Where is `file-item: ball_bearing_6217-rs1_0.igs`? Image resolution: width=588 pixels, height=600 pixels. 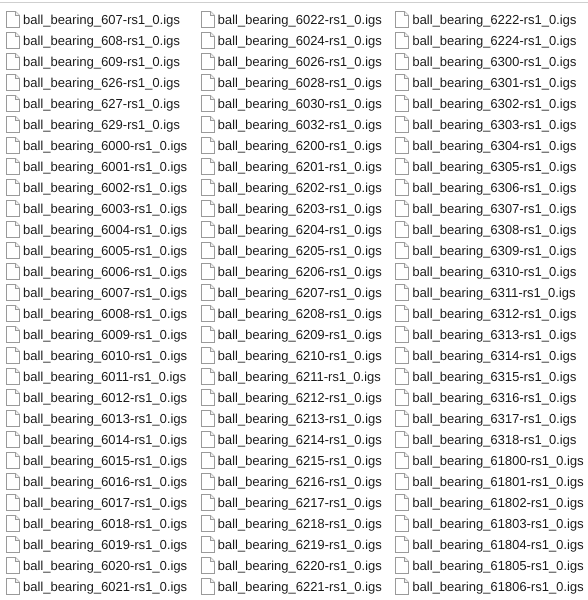
file-item: ball_bearing_6217-rs1_0.igs is located at coordinates (296, 502).